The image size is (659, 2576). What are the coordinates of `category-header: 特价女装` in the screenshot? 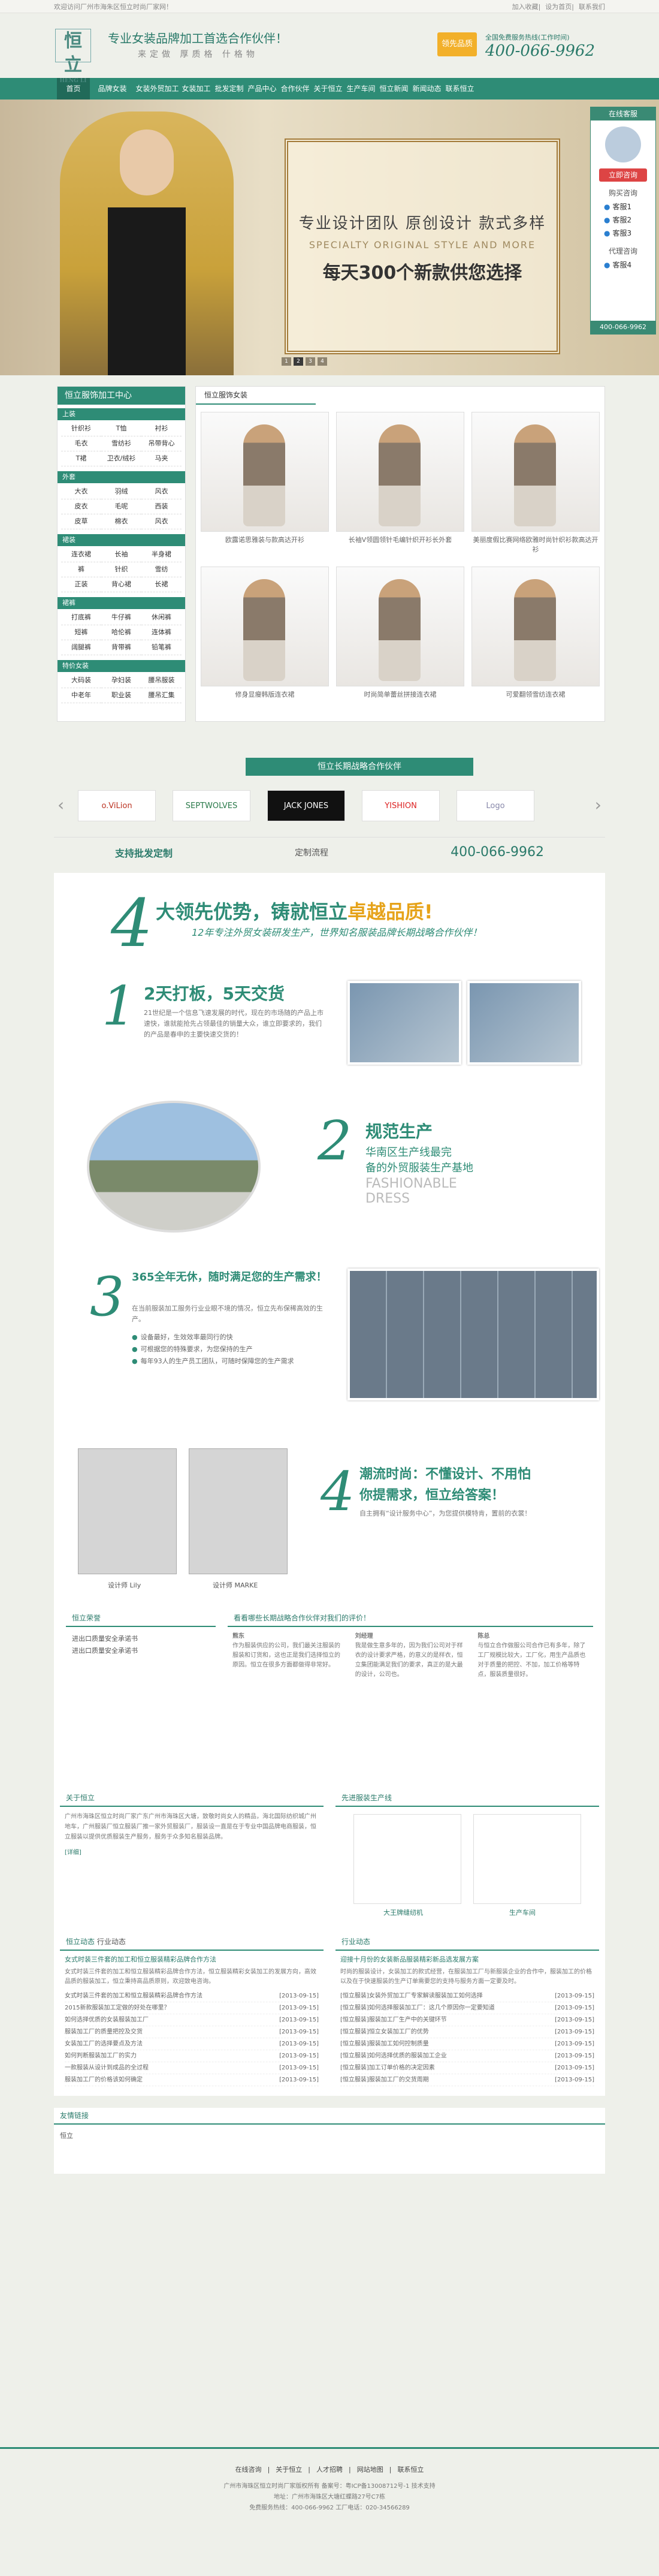 It's located at (121, 666).